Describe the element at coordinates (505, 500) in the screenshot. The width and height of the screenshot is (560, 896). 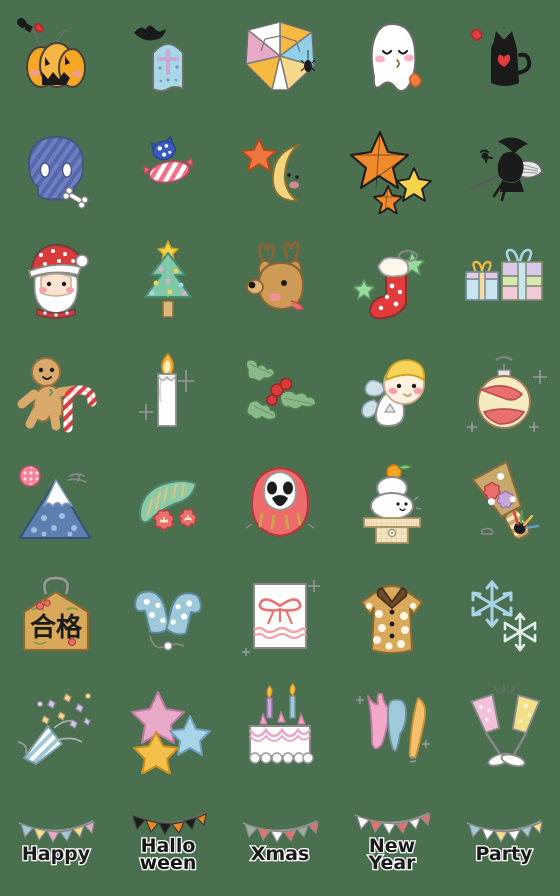
I see `hagoita-paddle-icon` at that location.